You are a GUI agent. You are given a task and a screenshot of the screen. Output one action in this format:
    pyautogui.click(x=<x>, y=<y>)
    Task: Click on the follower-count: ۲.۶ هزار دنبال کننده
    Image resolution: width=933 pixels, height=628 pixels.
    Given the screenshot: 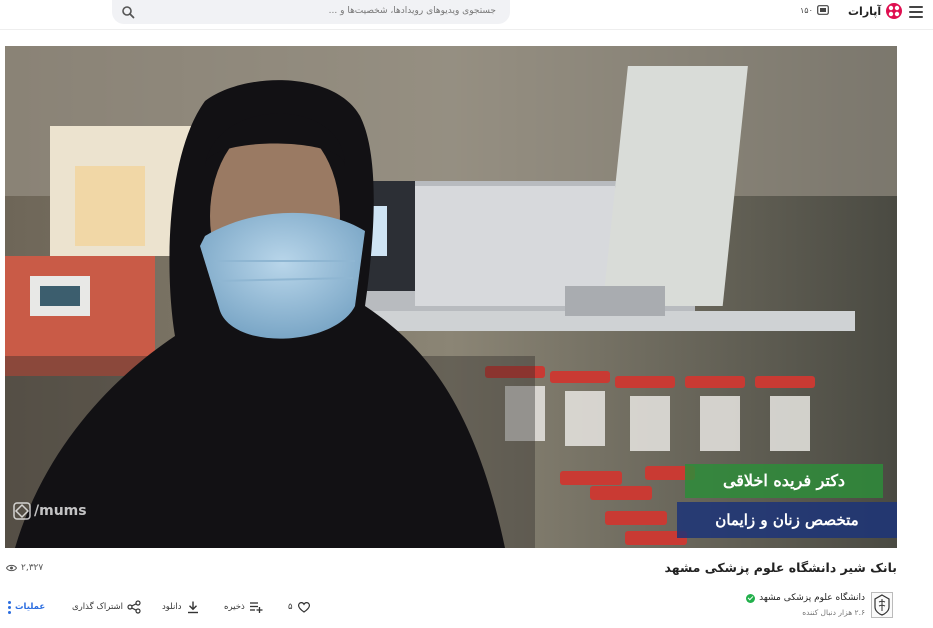 What is the action you would take?
    pyautogui.click(x=833, y=612)
    